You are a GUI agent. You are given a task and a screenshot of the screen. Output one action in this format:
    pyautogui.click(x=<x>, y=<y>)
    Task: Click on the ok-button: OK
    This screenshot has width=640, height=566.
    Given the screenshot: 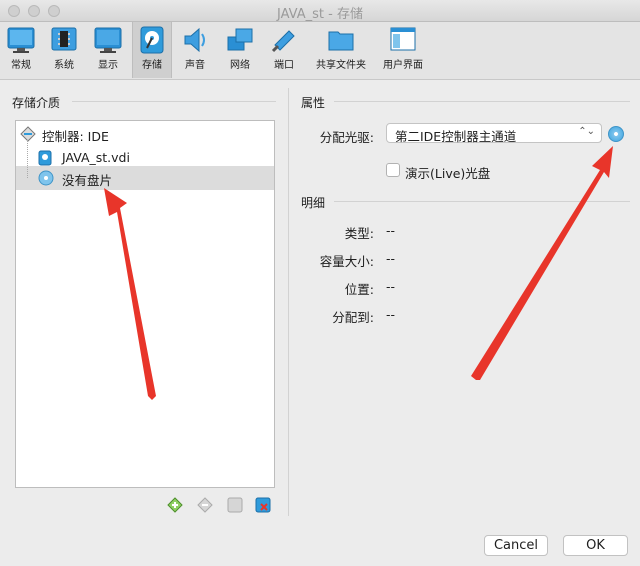 What is the action you would take?
    pyautogui.click(x=595, y=545)
    